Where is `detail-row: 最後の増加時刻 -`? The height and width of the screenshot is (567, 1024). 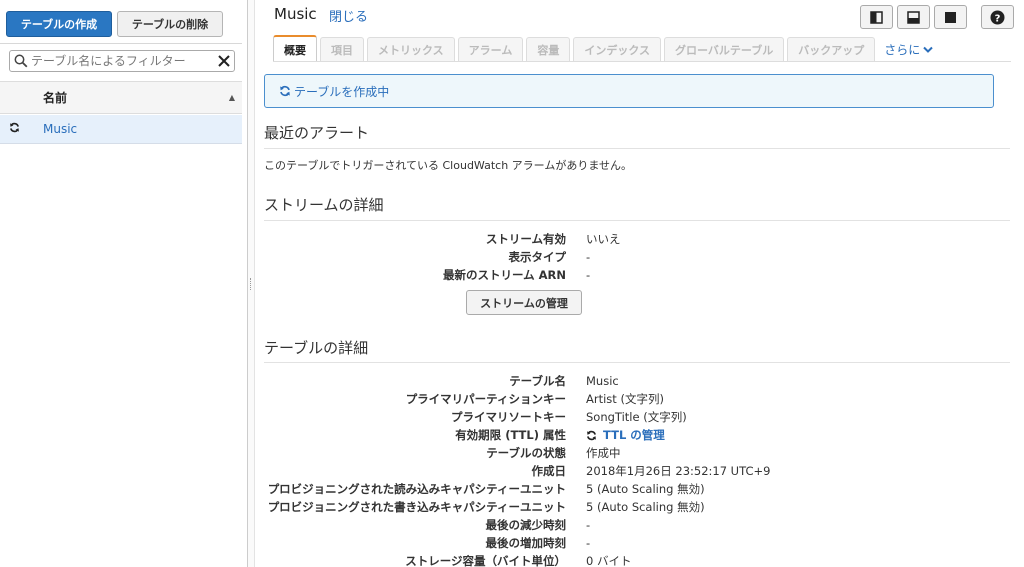 detail-row: 最後の増加時刻 - is located at coordinates (636, 543).